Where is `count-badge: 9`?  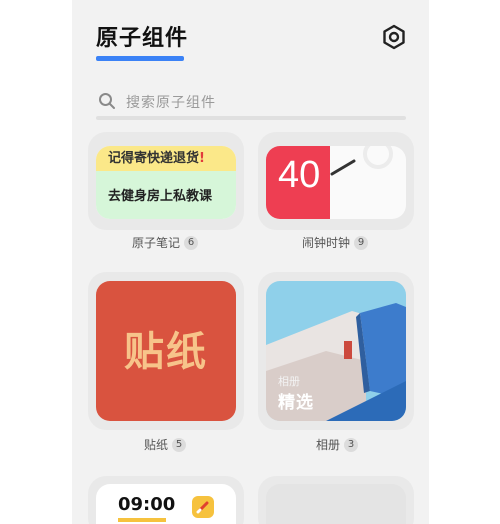 count-badge: 9 is located at coordinates (361, 242).